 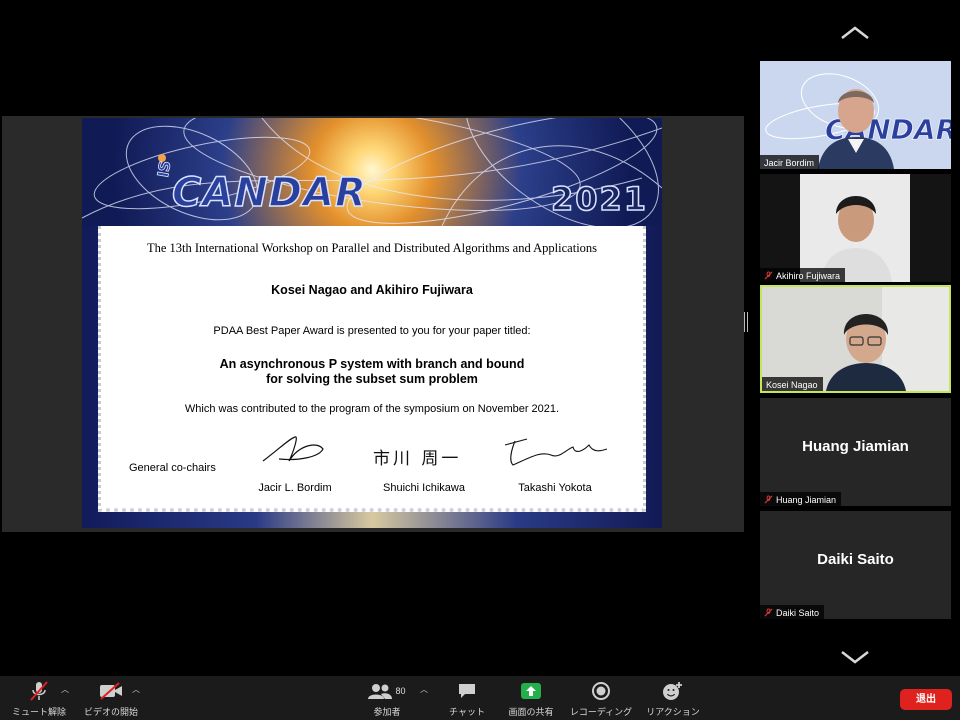 I want to click on chat-button: チャット, so click(x=467, y=699).